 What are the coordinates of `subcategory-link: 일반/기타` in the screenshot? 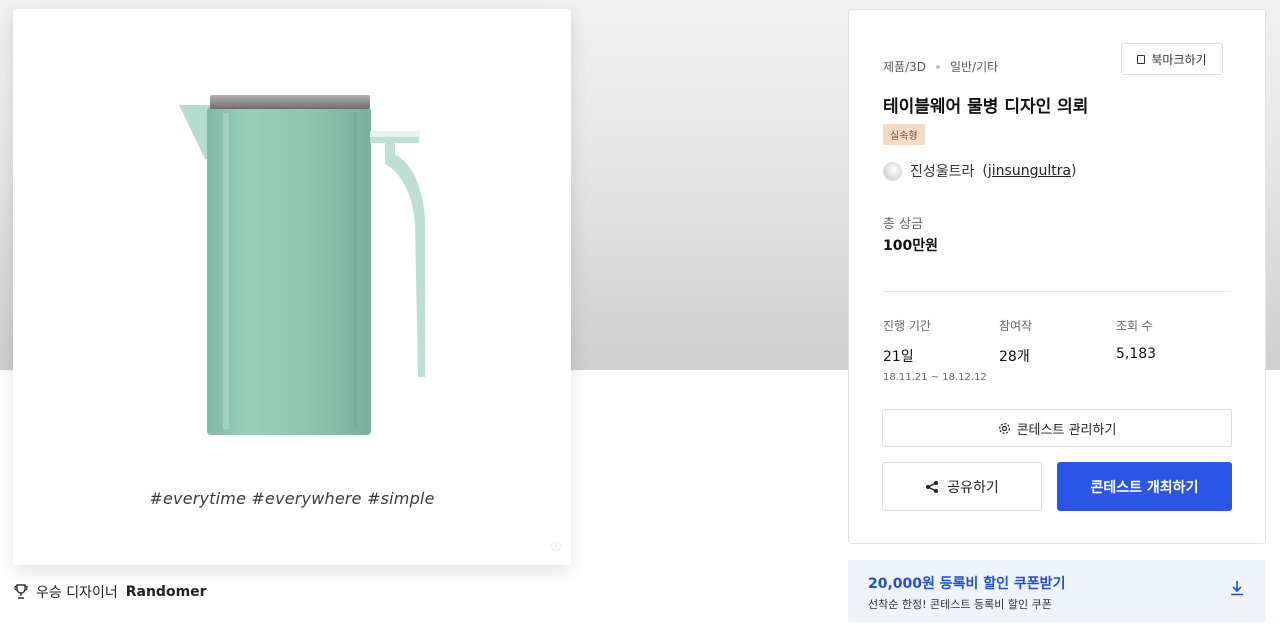 It's located at (974, 66).